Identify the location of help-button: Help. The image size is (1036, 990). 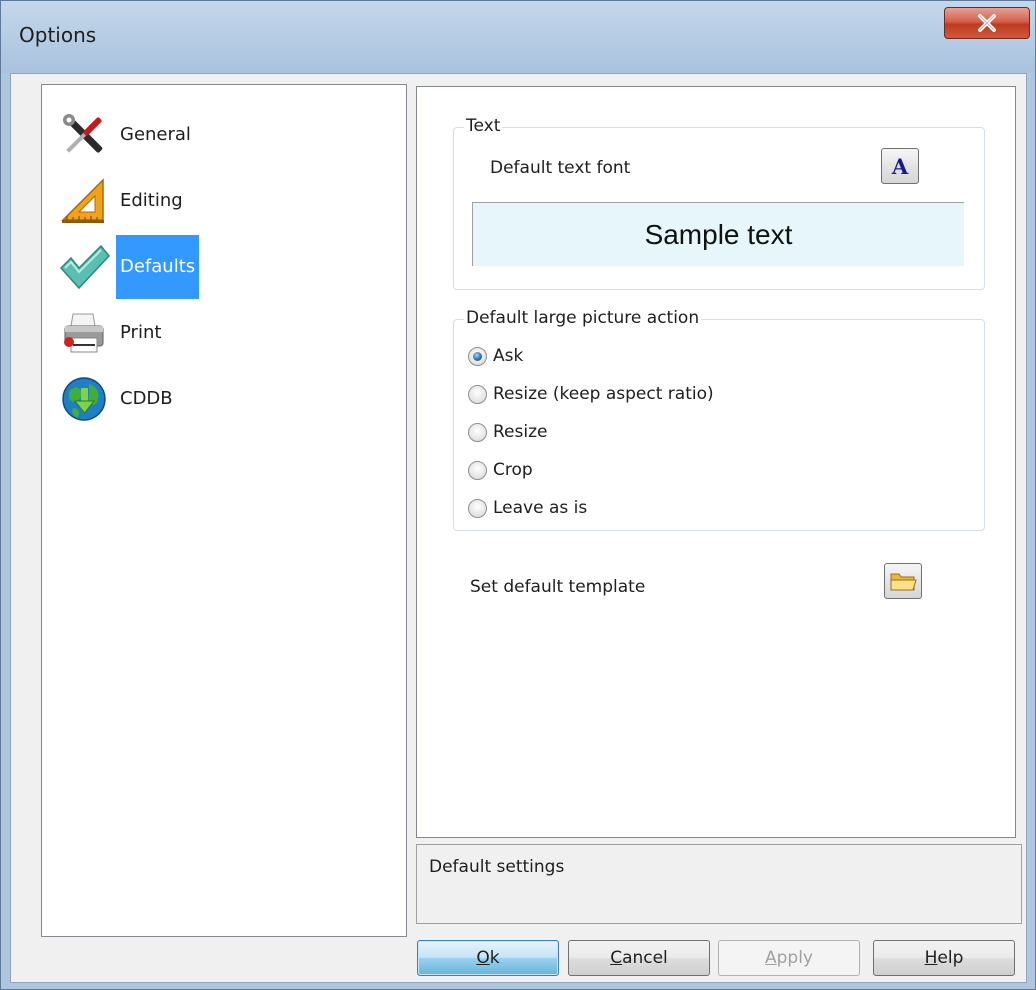
(944, 958).